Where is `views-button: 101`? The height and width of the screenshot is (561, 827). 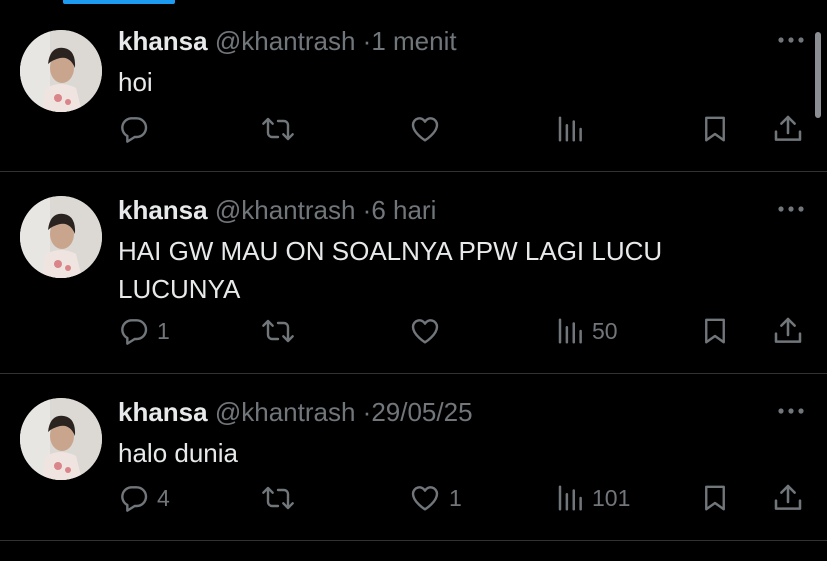
views-button: 101 is located at coordinates (592, 498).